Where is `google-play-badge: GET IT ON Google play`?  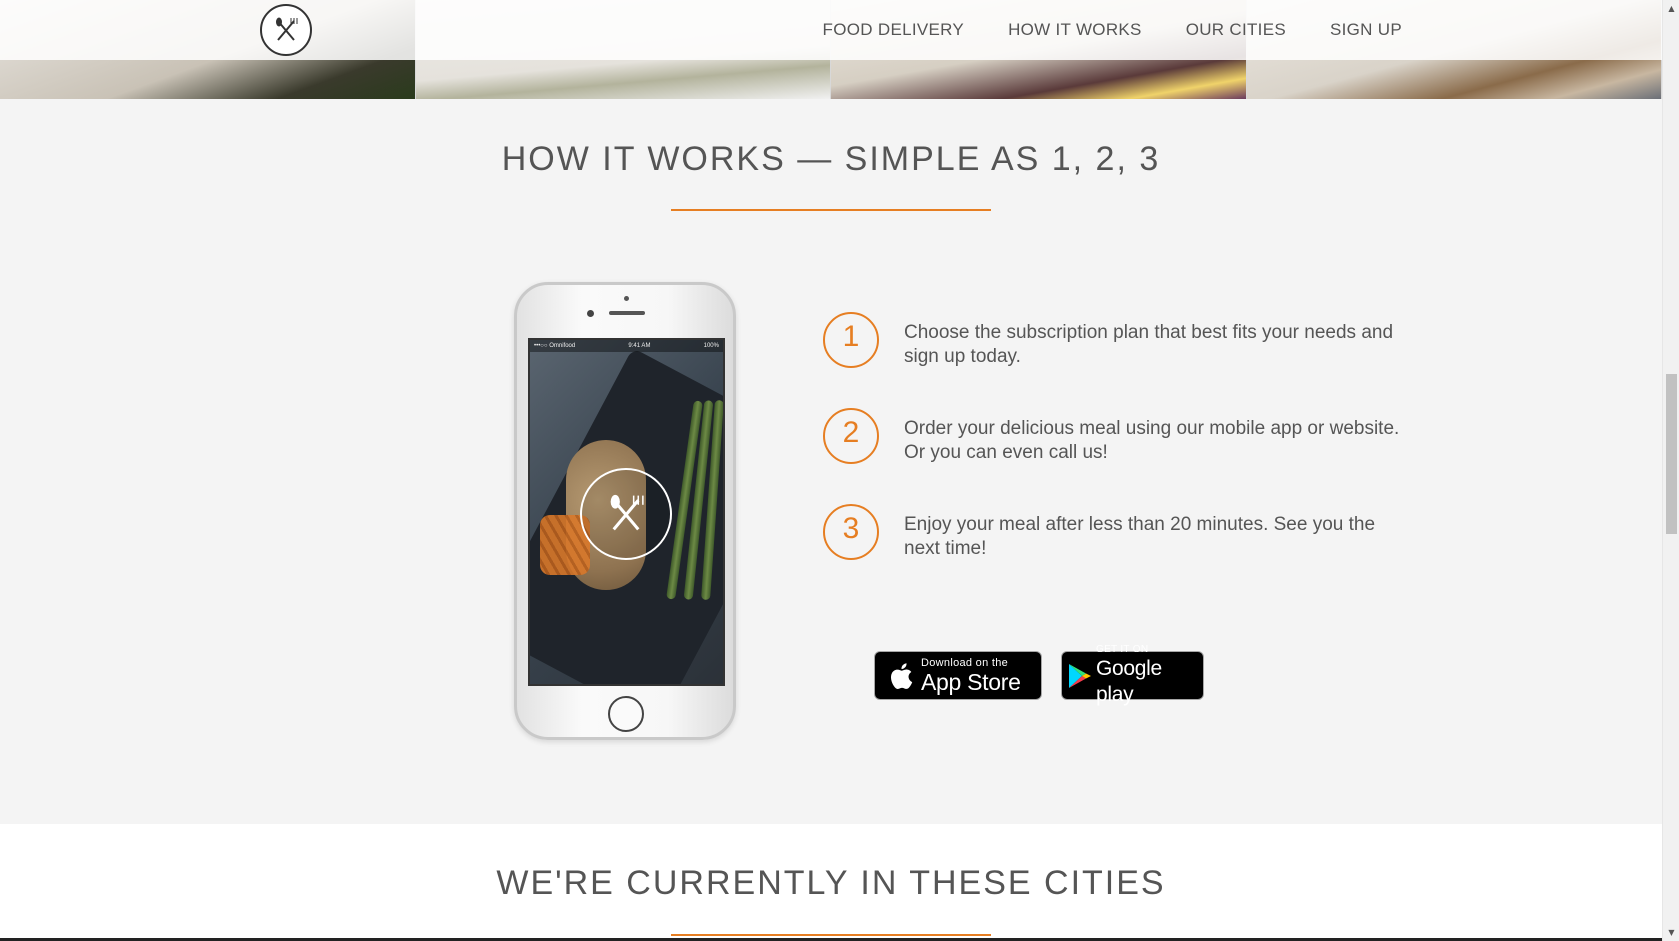 google-play-badge: GET IT ON Google play is located at coordinates (1132, 675).